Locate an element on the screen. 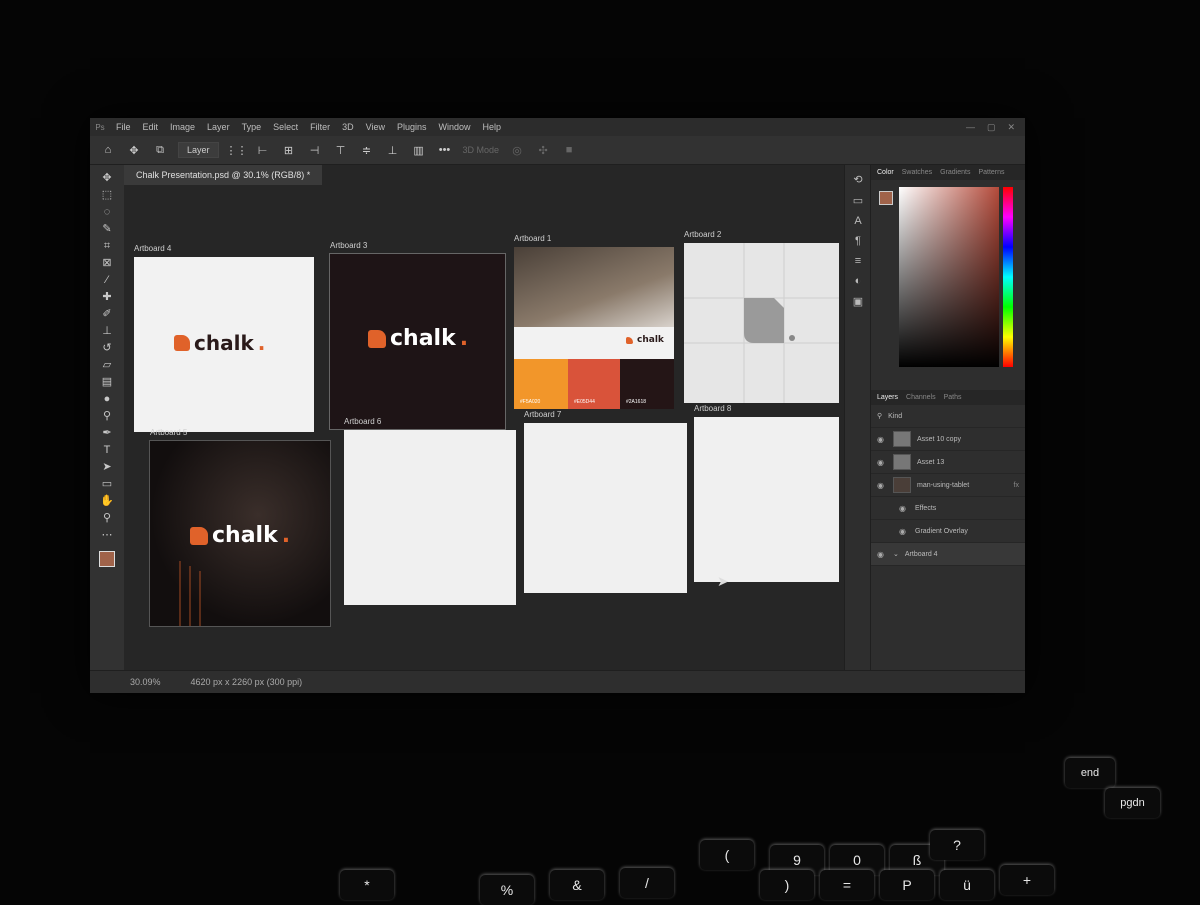 Image resolution: width=1200 pixels, height=905 pixels. comments-icon: ▭ is located at coordinates (858, 200).